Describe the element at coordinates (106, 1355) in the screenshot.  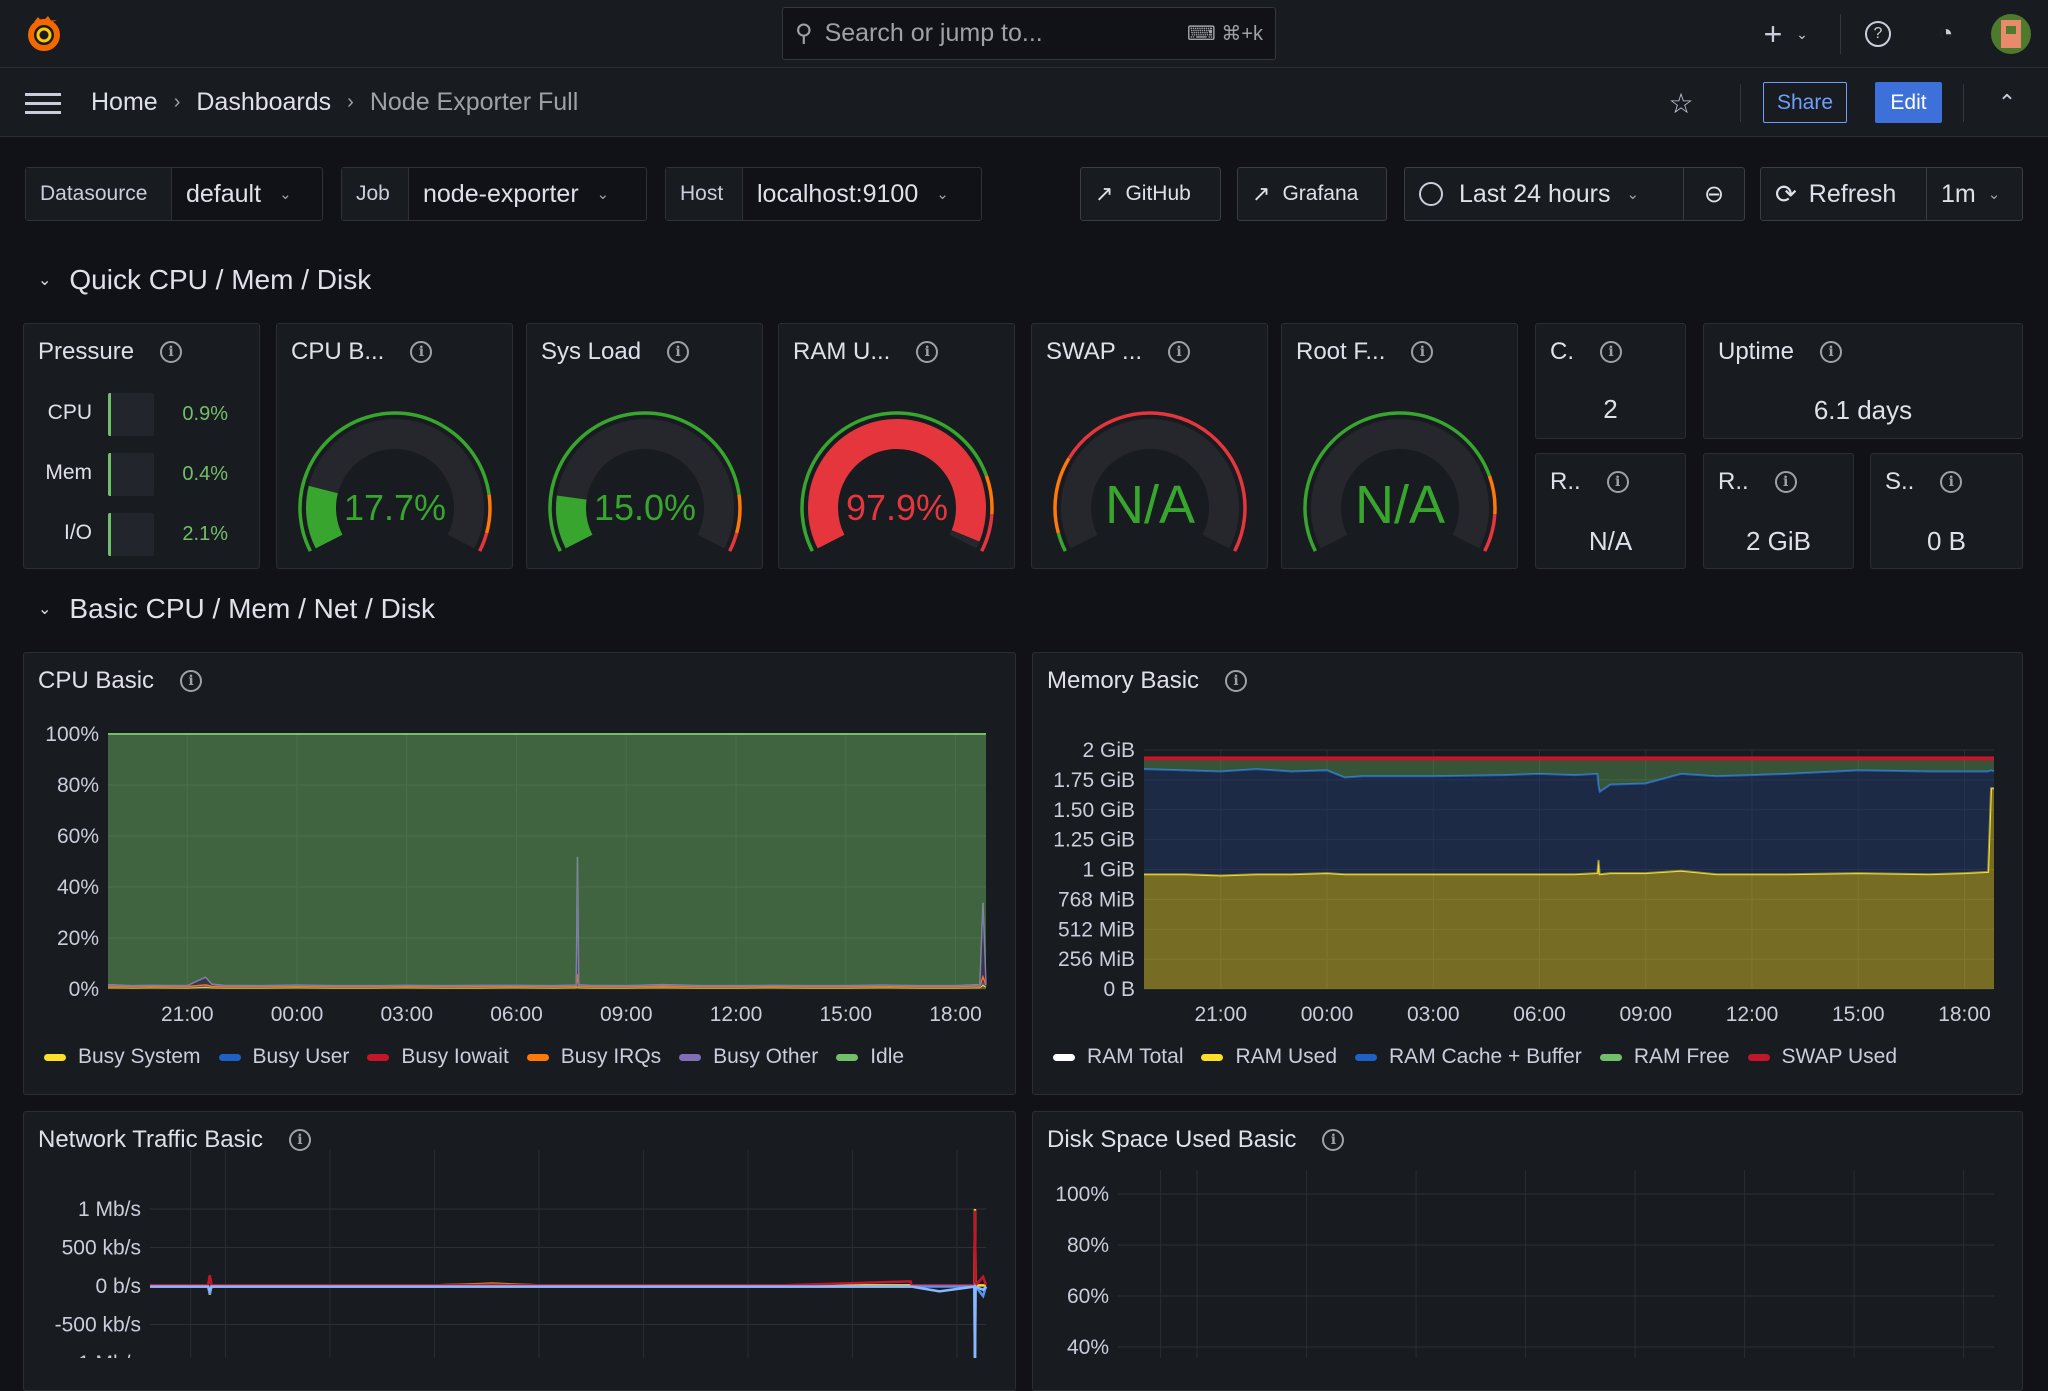
I see `y-tick-label: -1 Mb/s` at that location.